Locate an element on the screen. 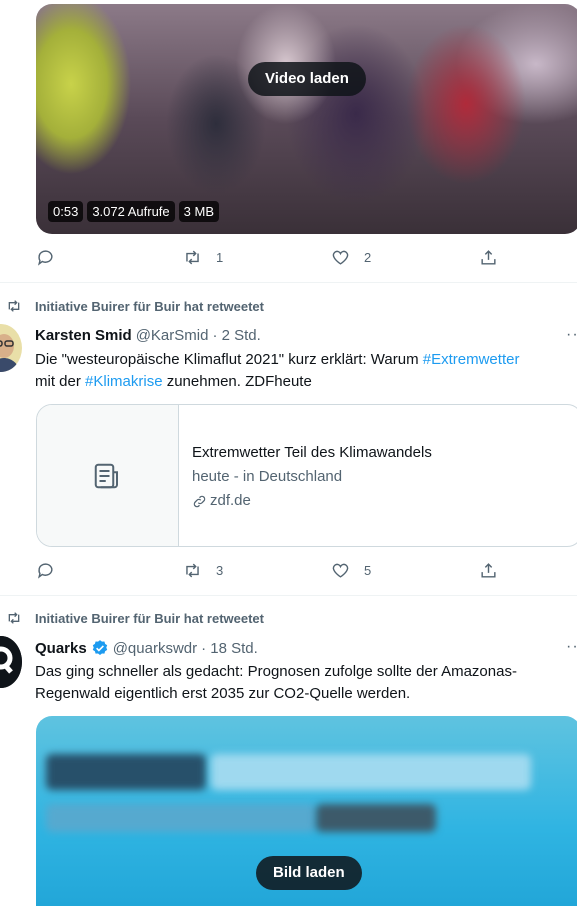 The height and width of the screenshot is (906, 577). retweet-count: 3 is located at coordinates (220, 570).